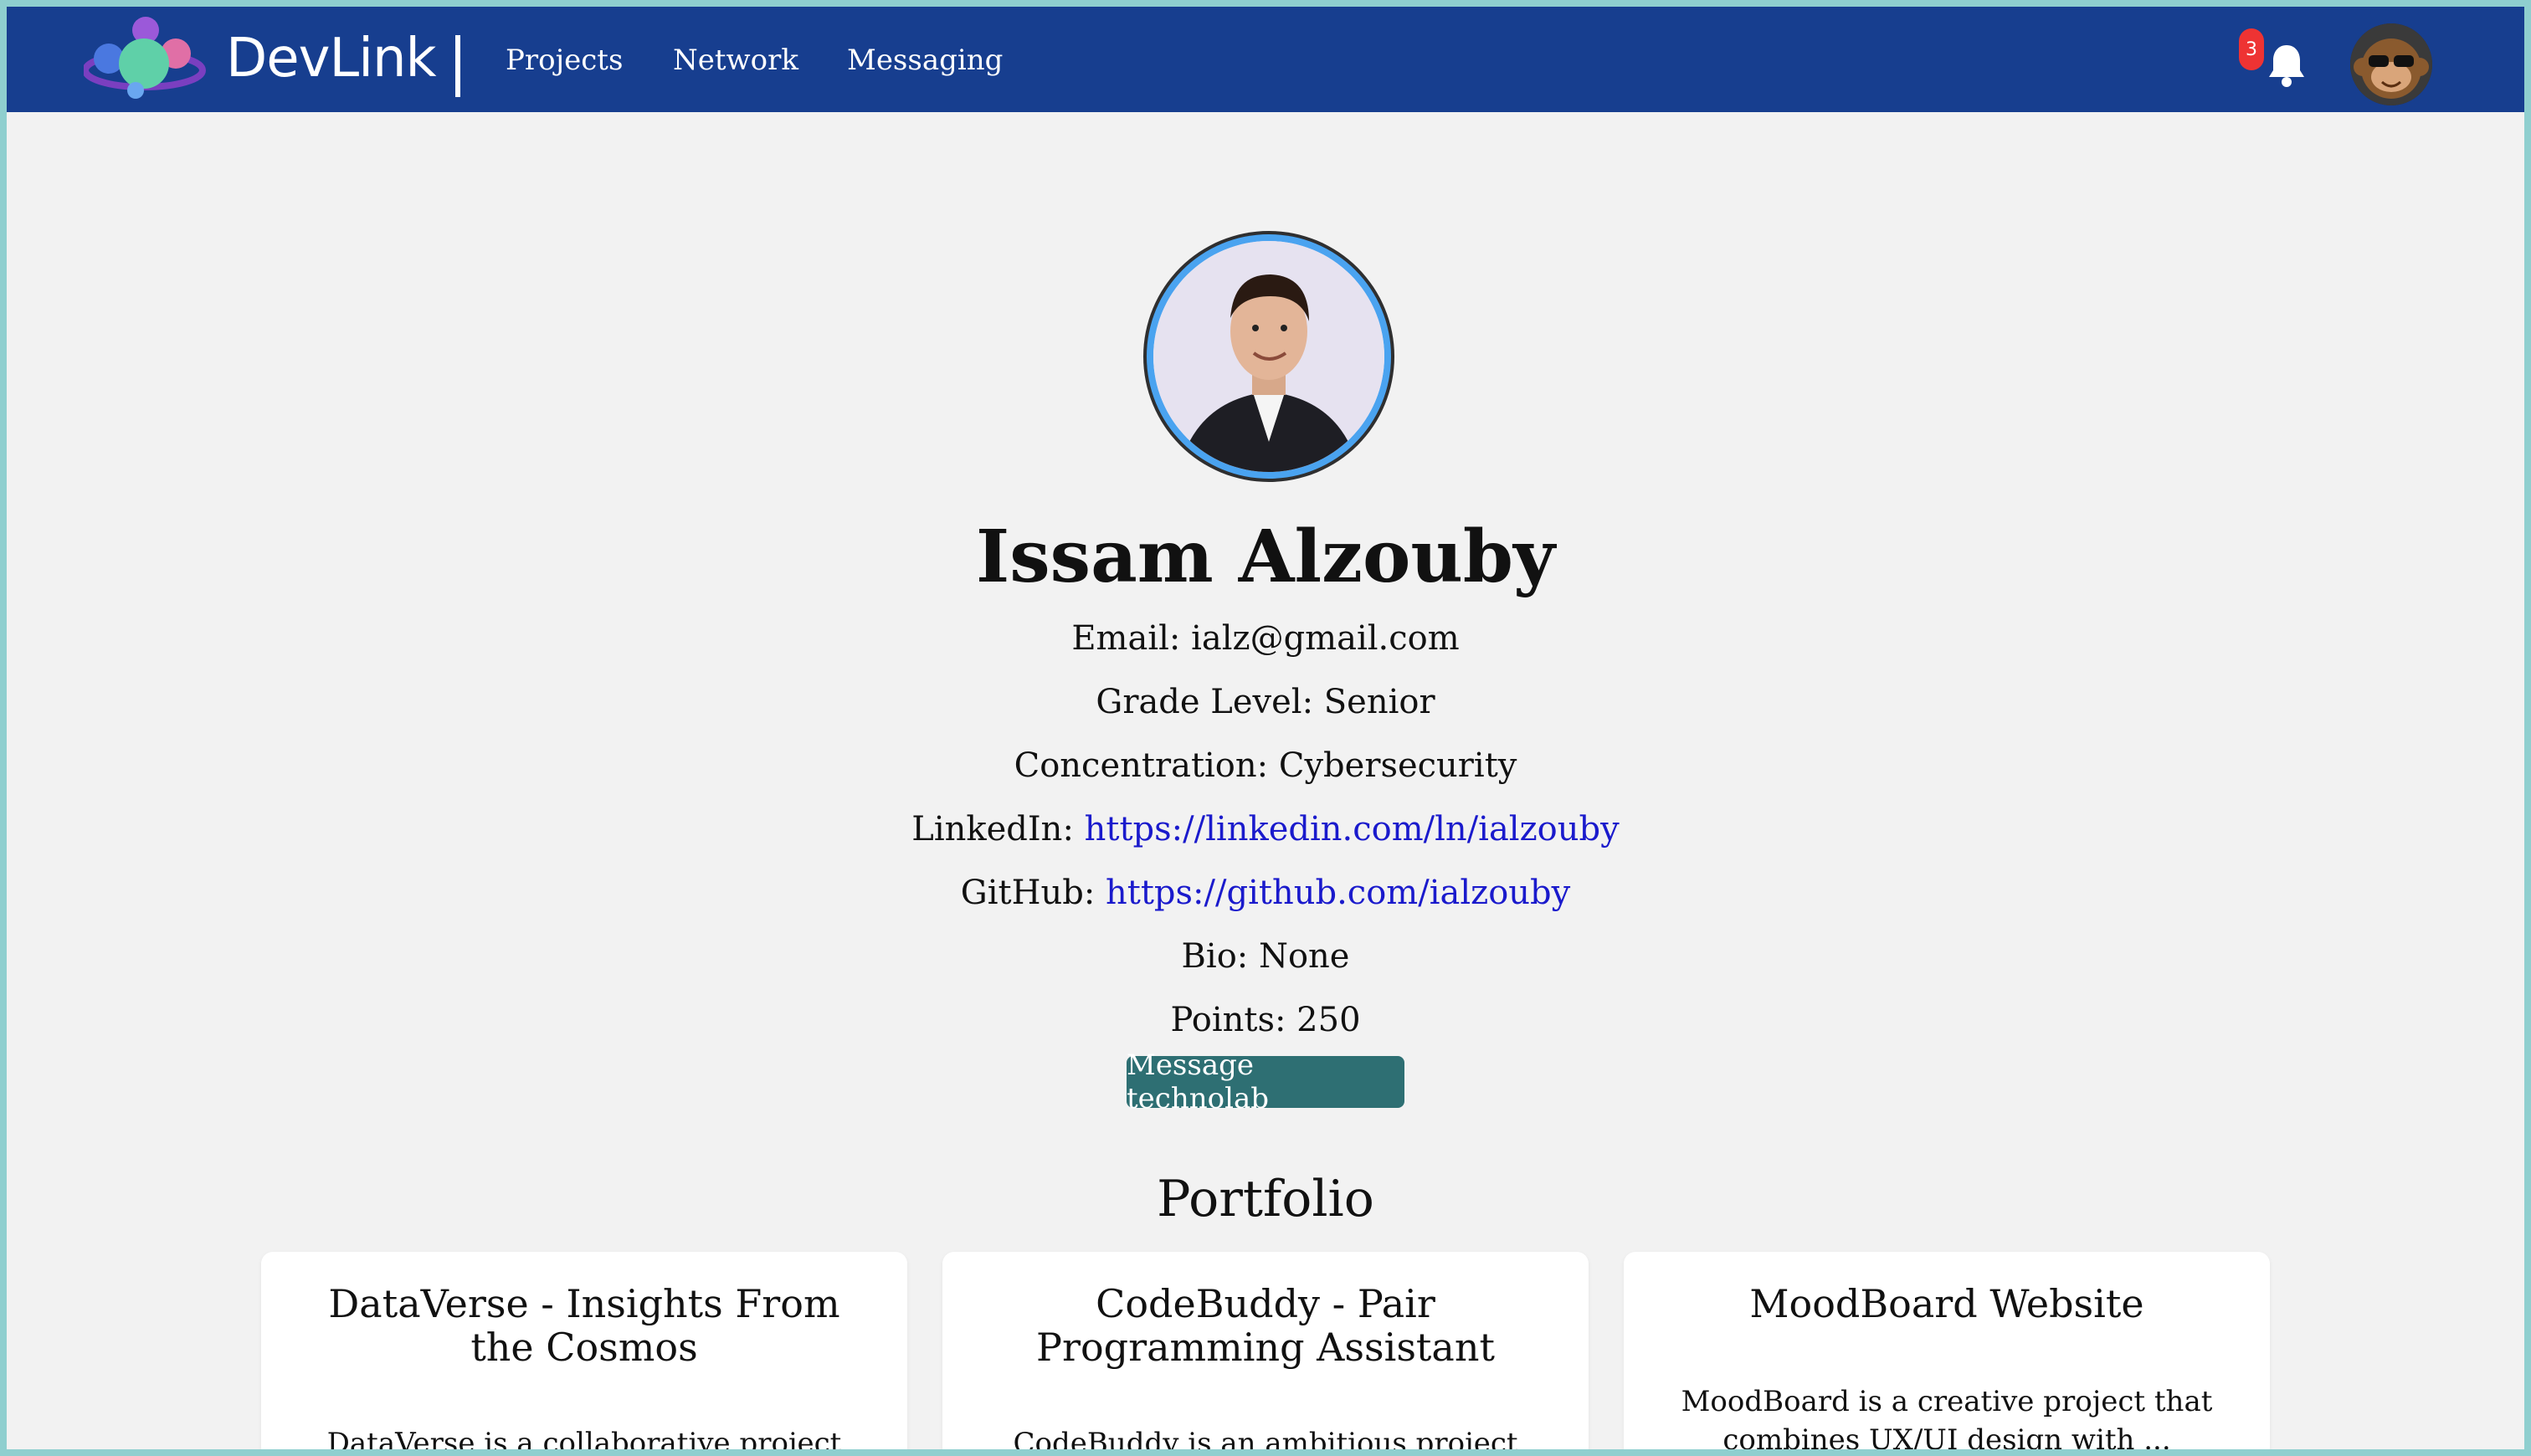  Describe the element at coordinates (564, 60) in the screenshot. I see `nav-projects: Projects` at that location.